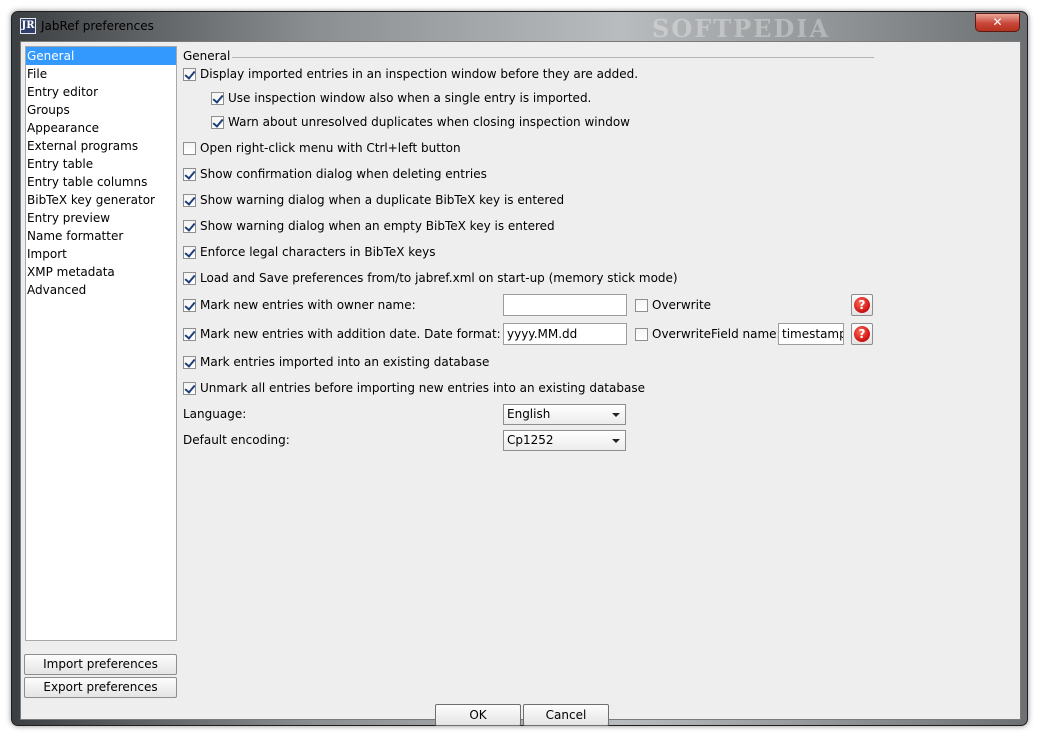 This screenshot has height=745, width=1048. Describe the element at coordinates (101, 236) in the screenshot. I see `sidebar-item-name-formatter: Name formatter` at that location.